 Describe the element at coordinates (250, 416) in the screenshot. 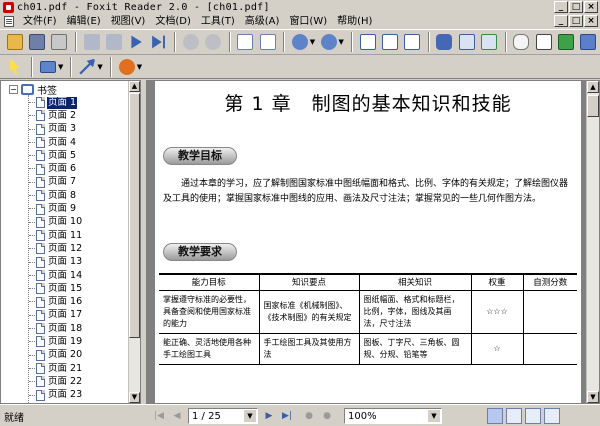

I see `page-dropdown-icon: ▼` at that location.